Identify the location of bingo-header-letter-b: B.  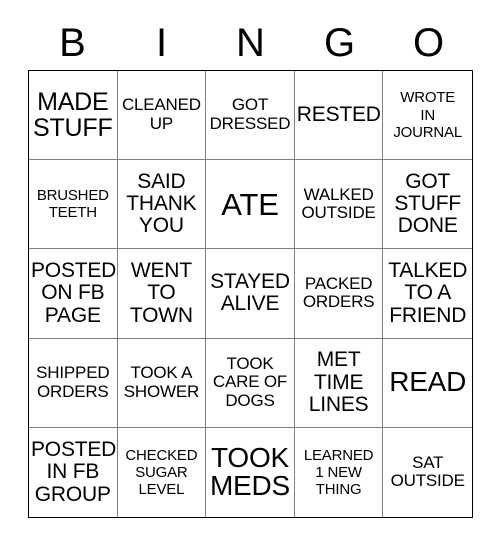
(72, 43).